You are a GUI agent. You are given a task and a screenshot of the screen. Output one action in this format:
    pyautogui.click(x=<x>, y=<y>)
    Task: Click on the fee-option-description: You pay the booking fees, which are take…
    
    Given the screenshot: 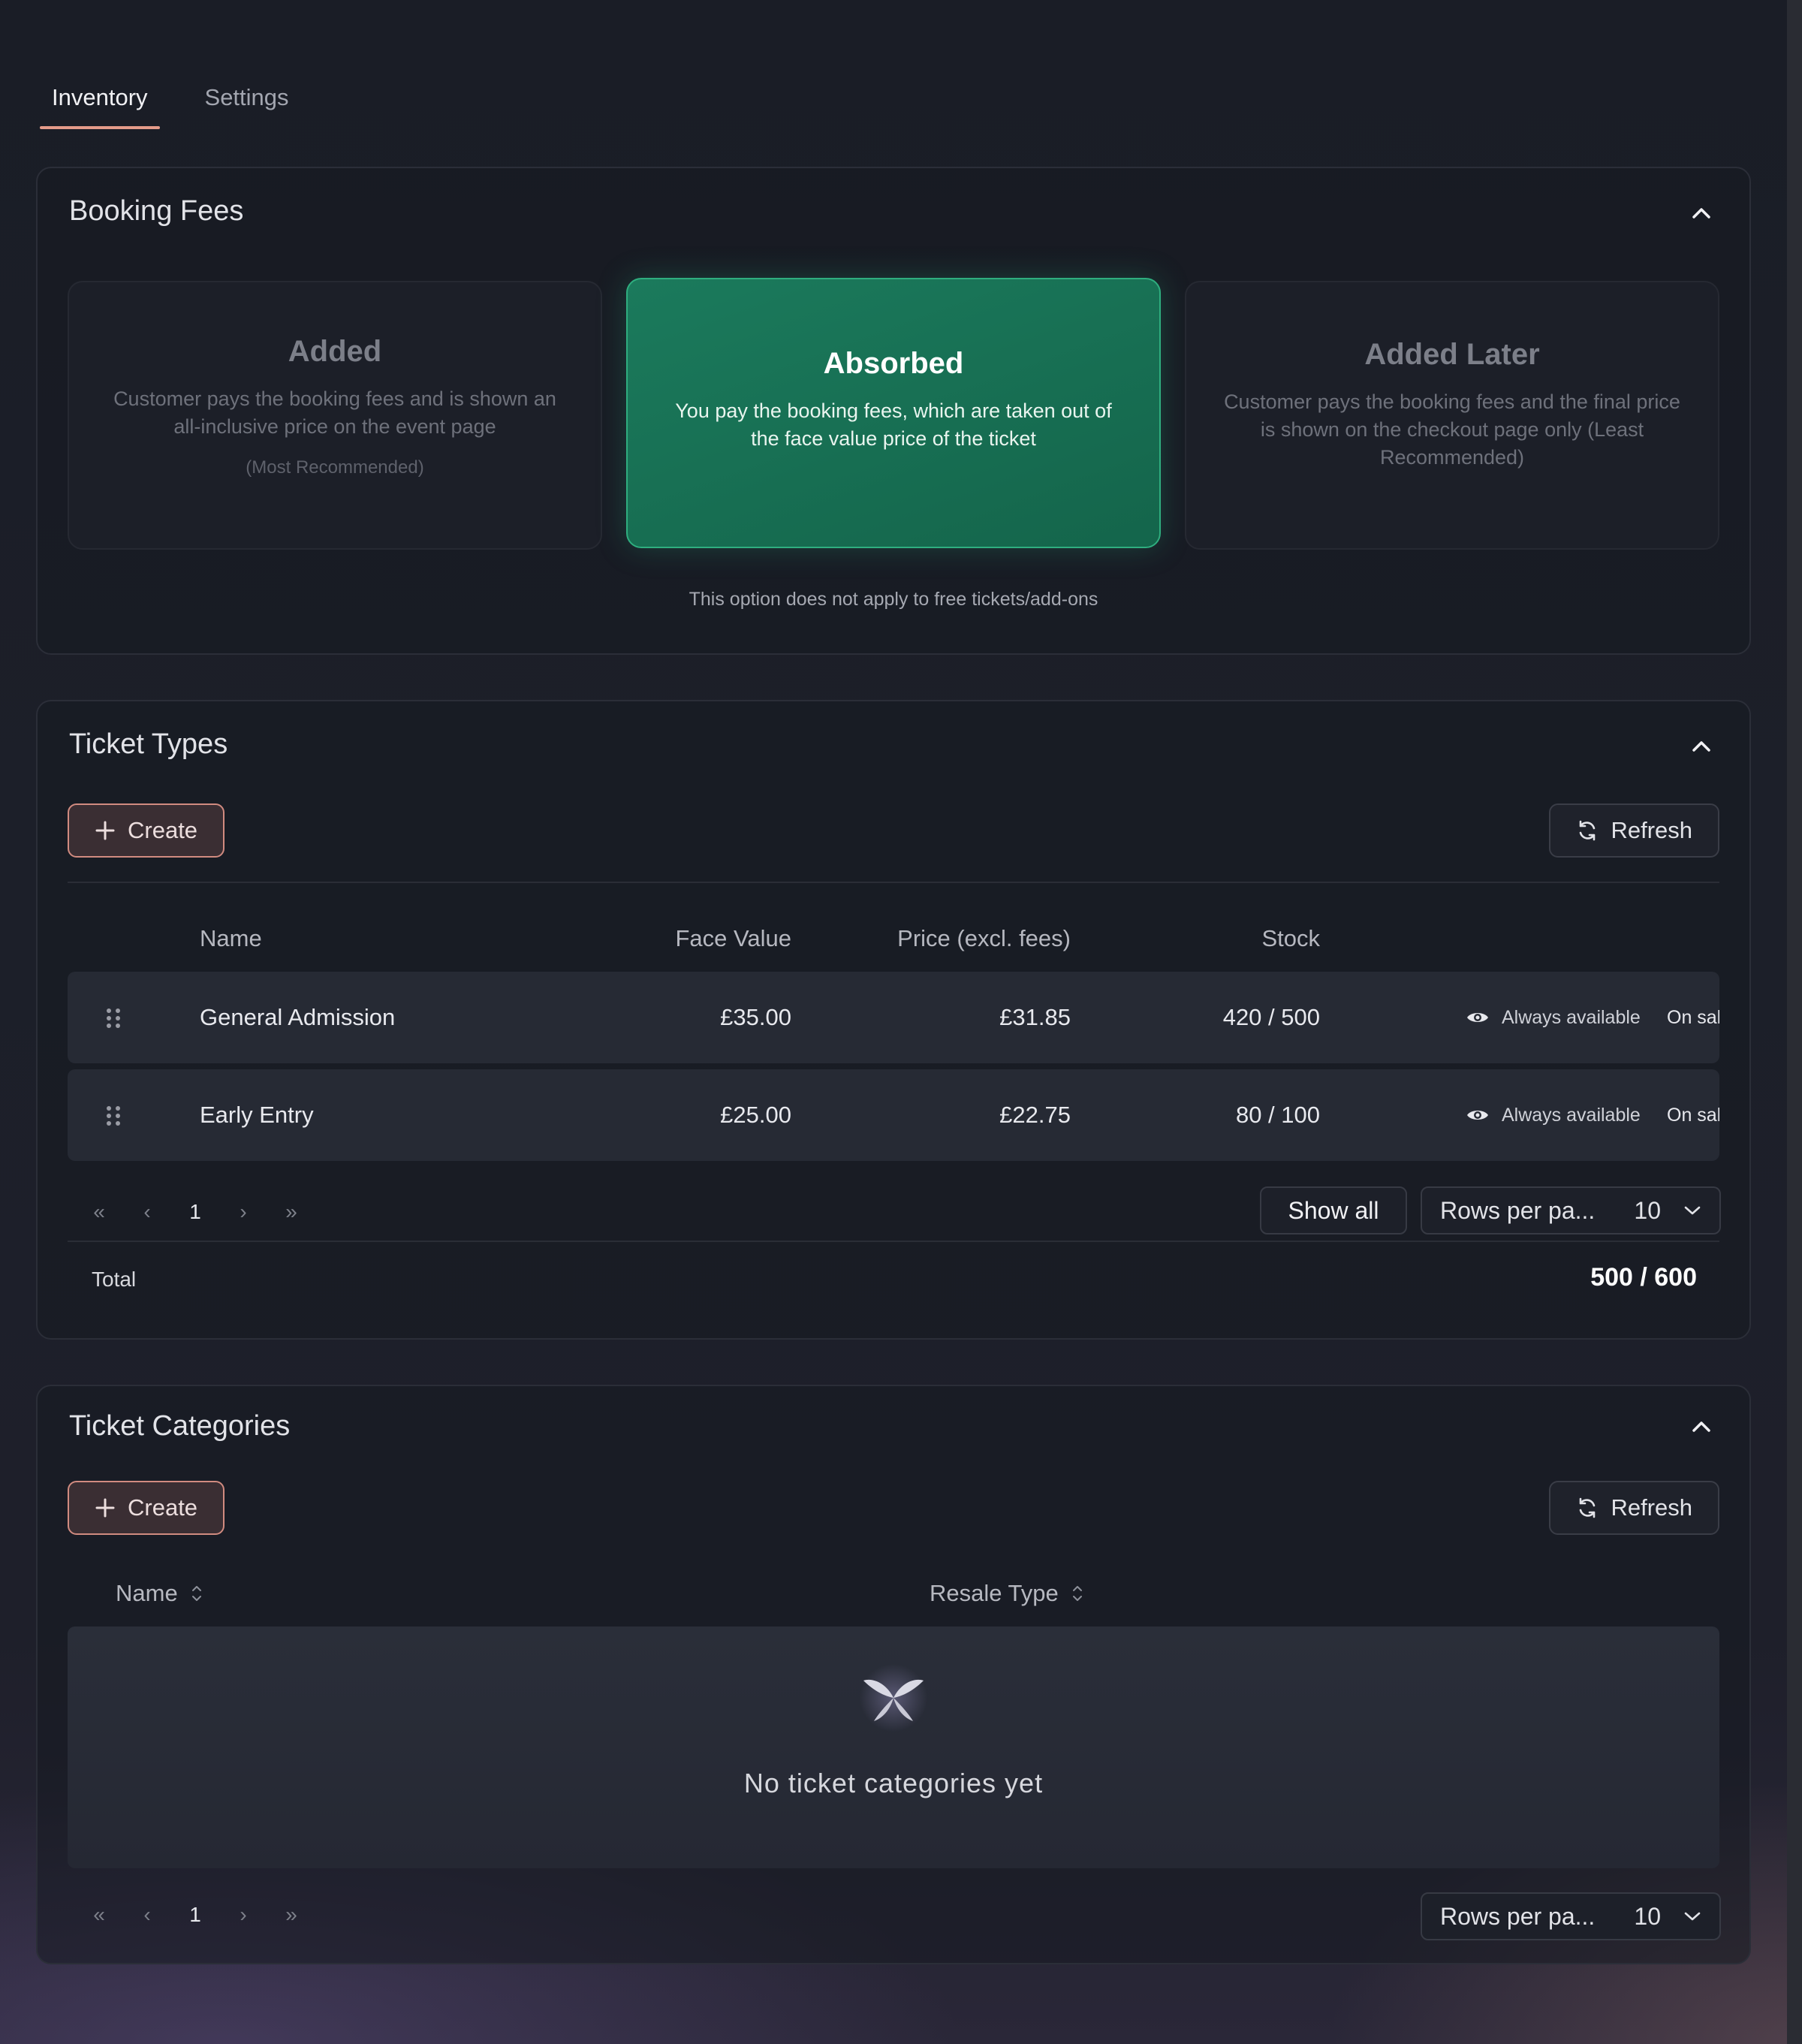 What is the action you would take?
    pyautogui.click(x=893, y=424)
    